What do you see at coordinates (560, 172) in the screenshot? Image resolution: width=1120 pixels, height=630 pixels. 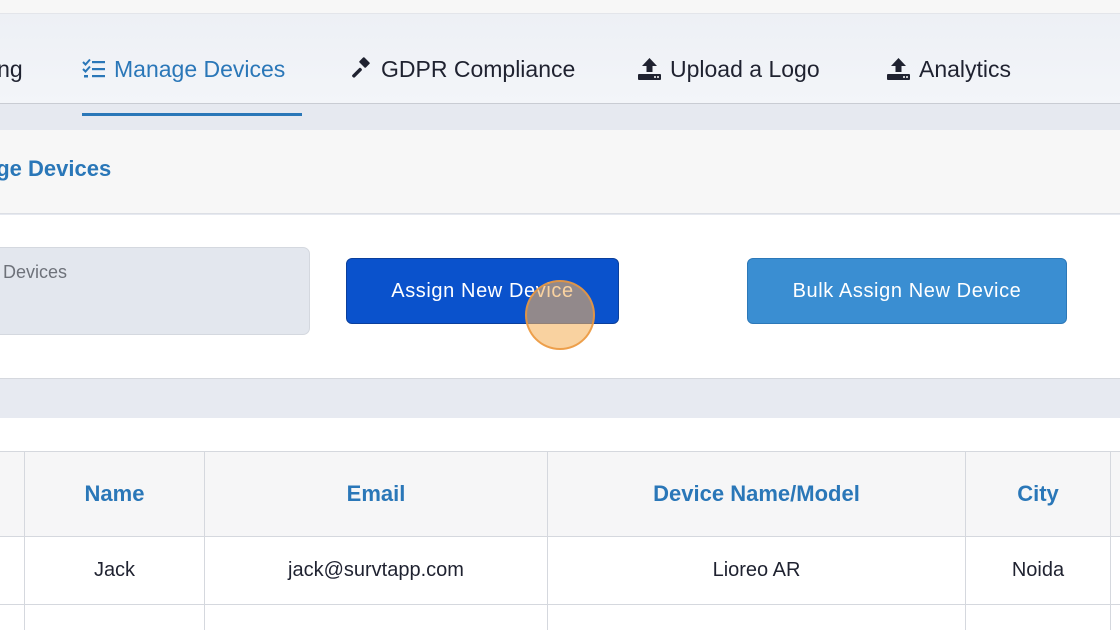 I see `section-header: age Devices` at bounding box center [560, 172].